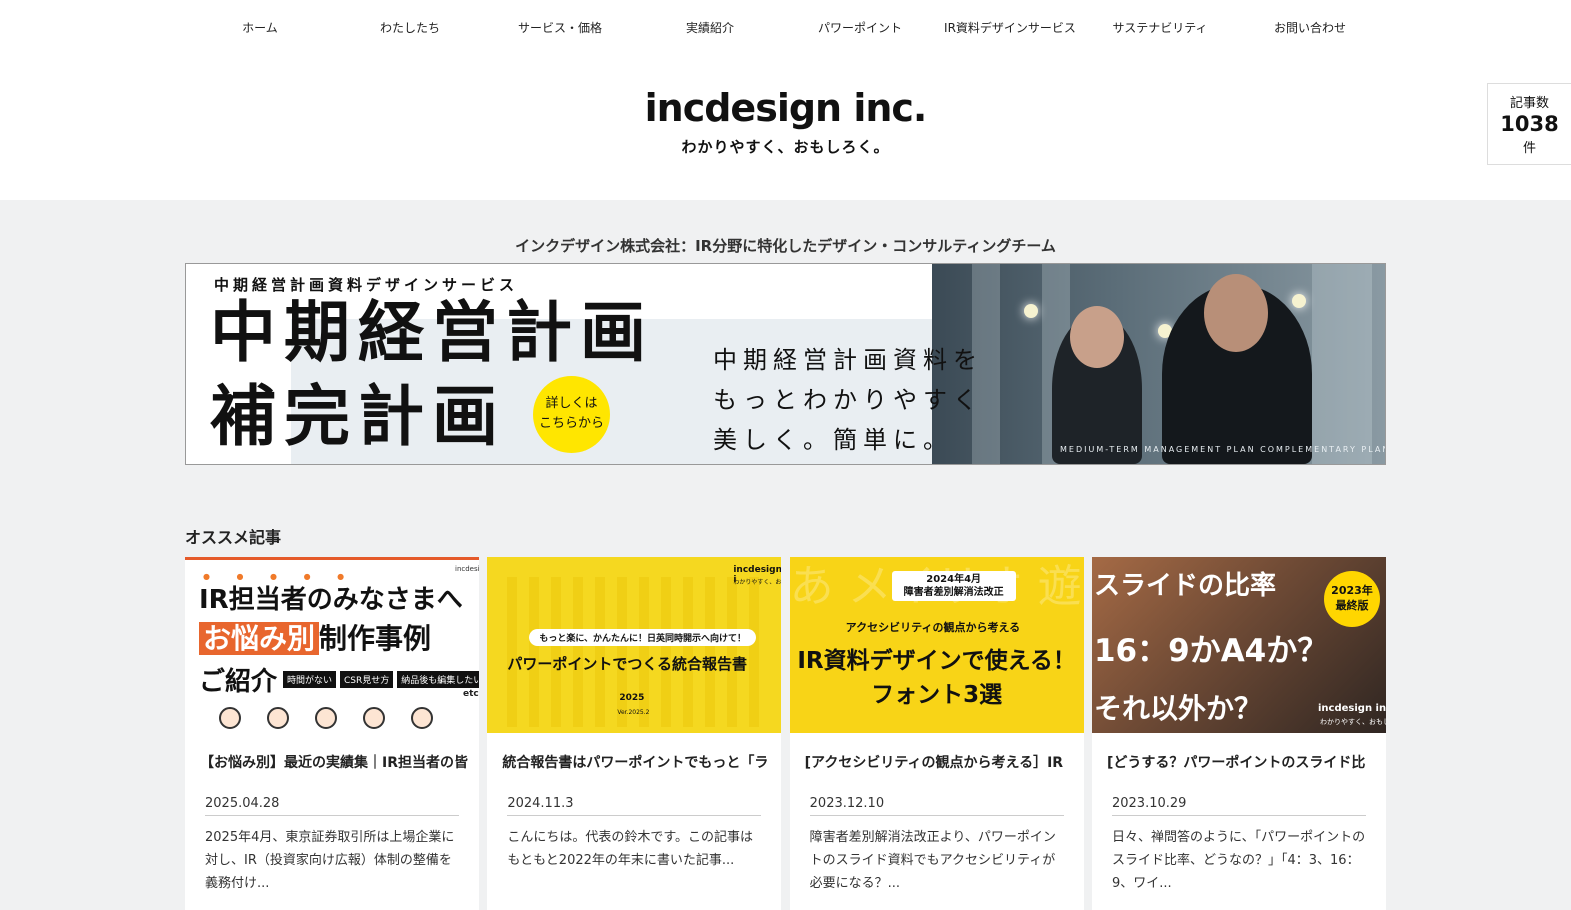 The width and height of the screenshot is (1571, 910). What do you see at coordinates (937, 695) in the screenshot?
I see `thumb-headline-2: フォント3選` at bounding box center [937, 695].